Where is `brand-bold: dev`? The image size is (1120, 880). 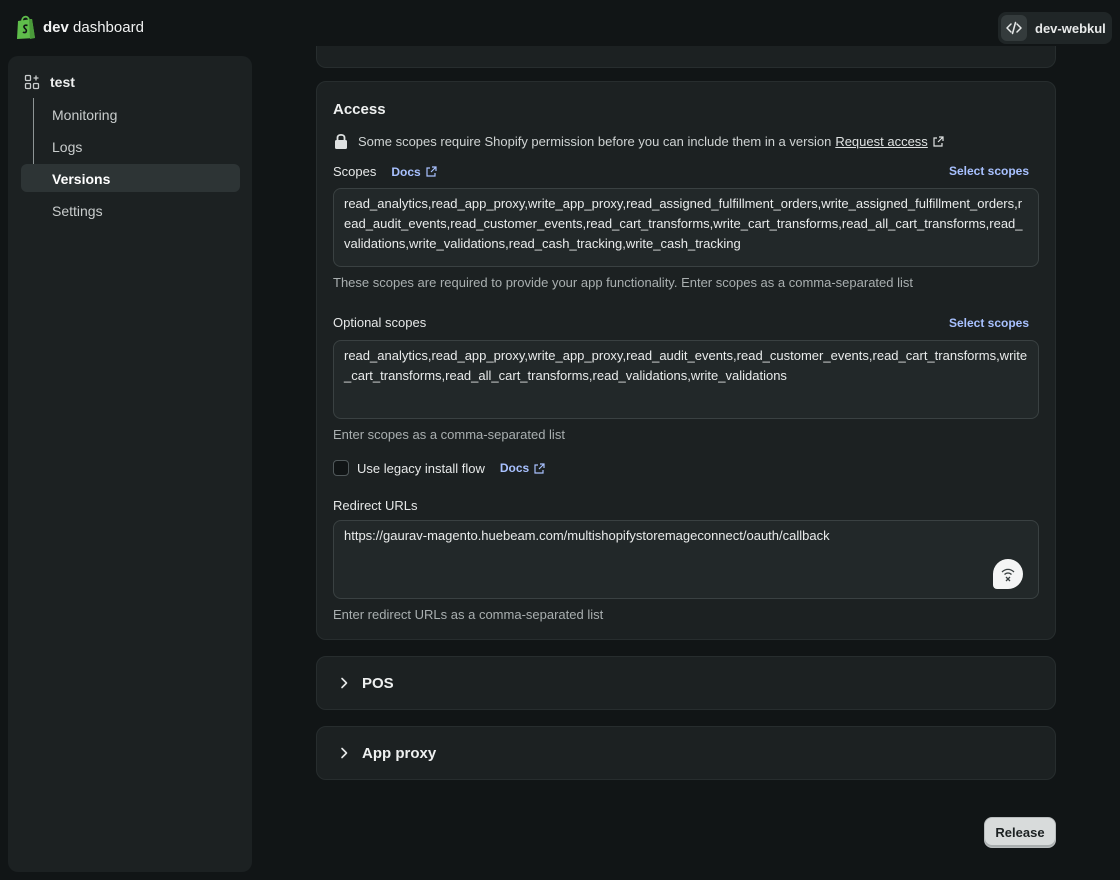
brand-bold: dev is located at coordinates (56, 27).